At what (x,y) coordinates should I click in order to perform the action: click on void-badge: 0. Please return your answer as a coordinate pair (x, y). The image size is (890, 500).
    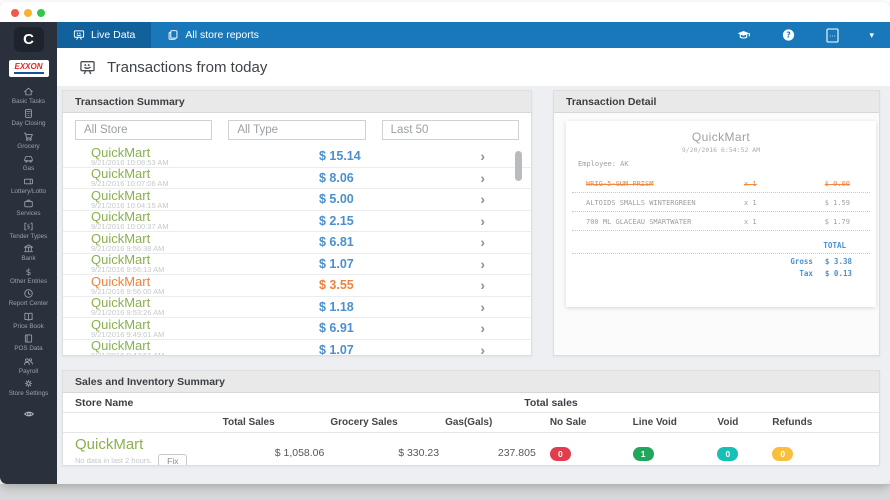
    Looking at the image, I should click on (728, 453).